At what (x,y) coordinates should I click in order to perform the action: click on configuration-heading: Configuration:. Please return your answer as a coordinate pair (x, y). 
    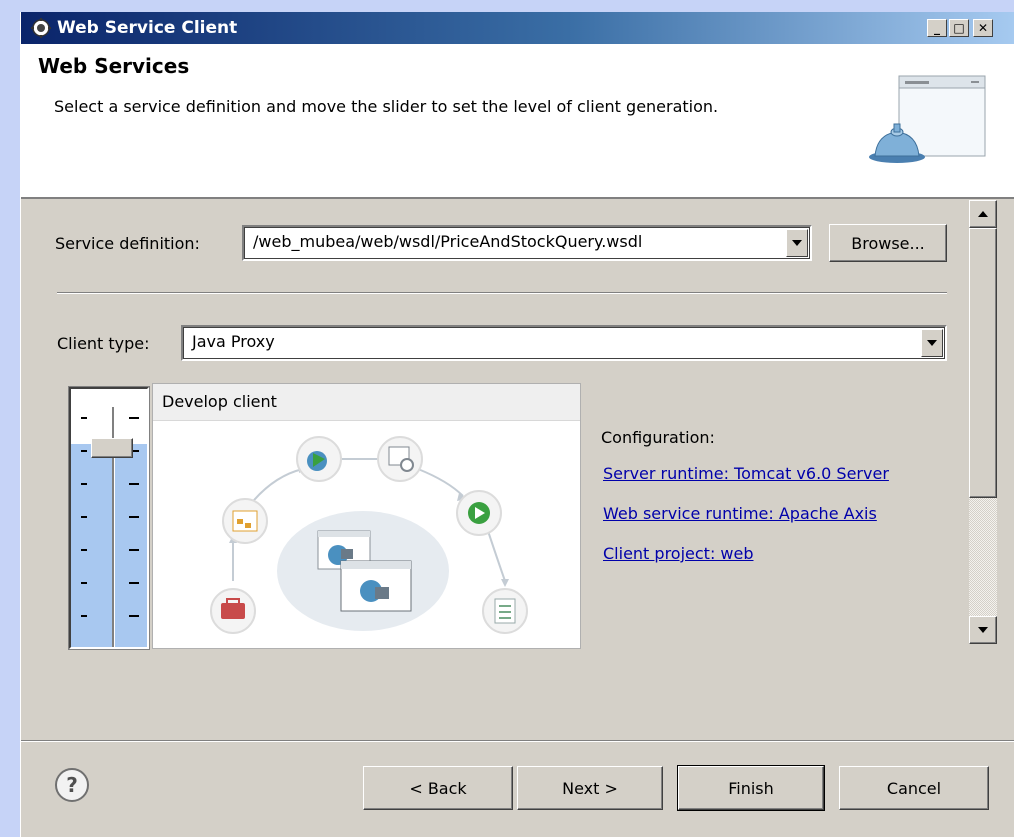
    Looking at the image, I should click on (658, 437).